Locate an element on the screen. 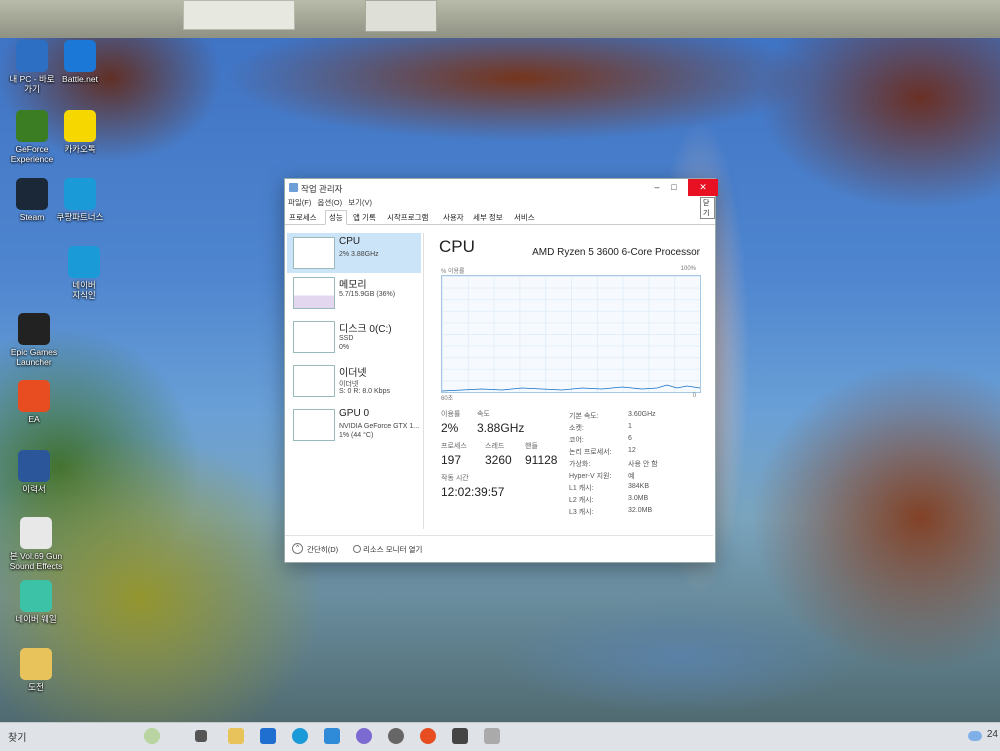  desktop-icon-label: EA is located at coordinates (34, 419).